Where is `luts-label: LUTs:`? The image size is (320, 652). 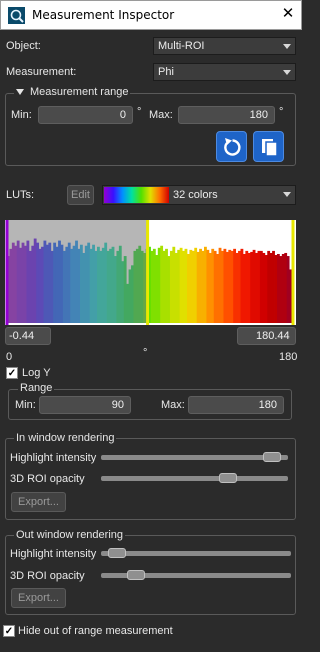 luts-label: LUTs: is located at coordinates (20, 195).